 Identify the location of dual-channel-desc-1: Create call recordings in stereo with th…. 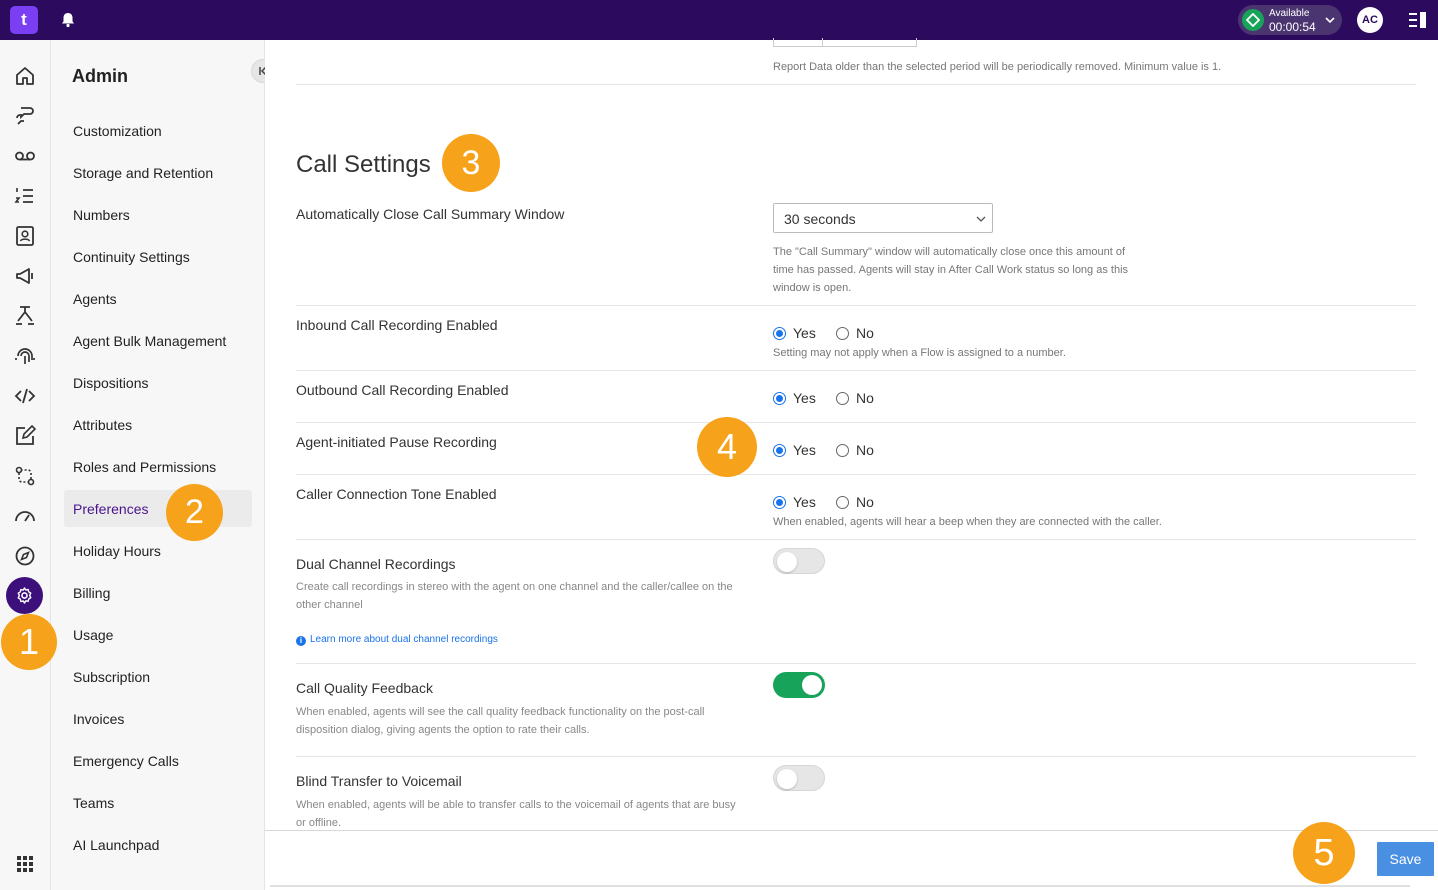
(514, 587).